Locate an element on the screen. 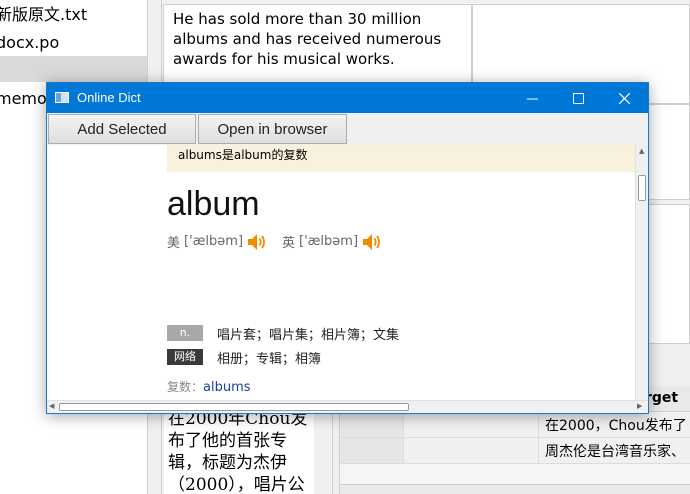 The width and height of the screenshot is (690, 494). definition-text: 唱片套；唱片集；相片簿；文集 is located at coordinates (308, 335).